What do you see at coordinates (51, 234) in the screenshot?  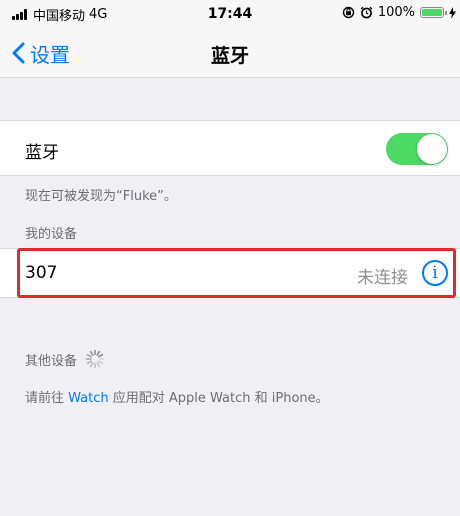 I see `my-devices-header: 我的设备` at bounding box center [51, 234].